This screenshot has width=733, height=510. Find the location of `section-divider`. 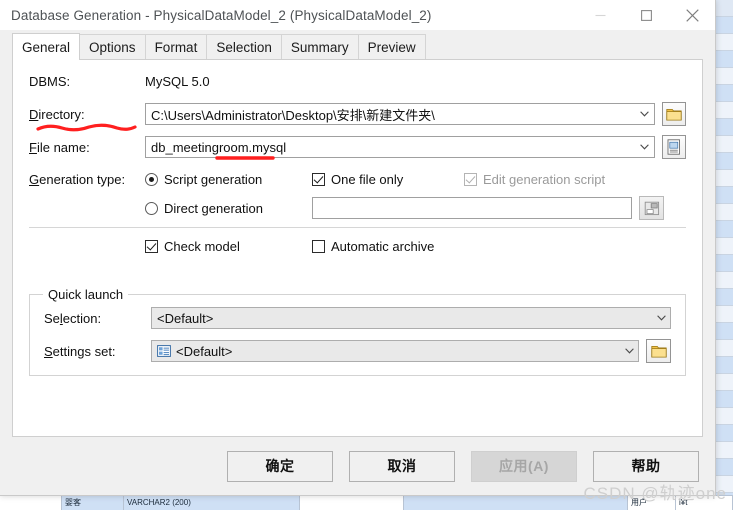

section-divider is located at coordinates (357, 227).